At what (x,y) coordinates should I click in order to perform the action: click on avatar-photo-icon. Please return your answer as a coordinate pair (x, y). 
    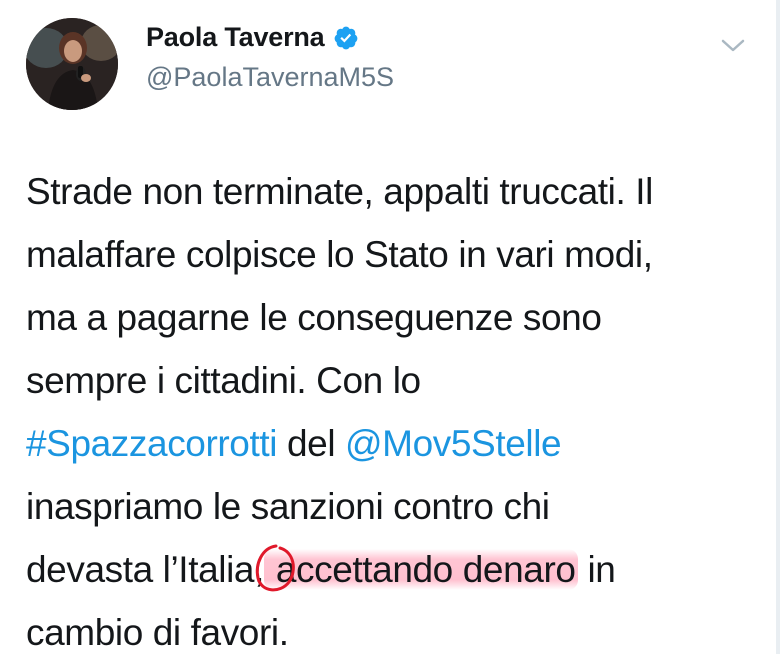
    Looking at the image, I should click on (72, 64).